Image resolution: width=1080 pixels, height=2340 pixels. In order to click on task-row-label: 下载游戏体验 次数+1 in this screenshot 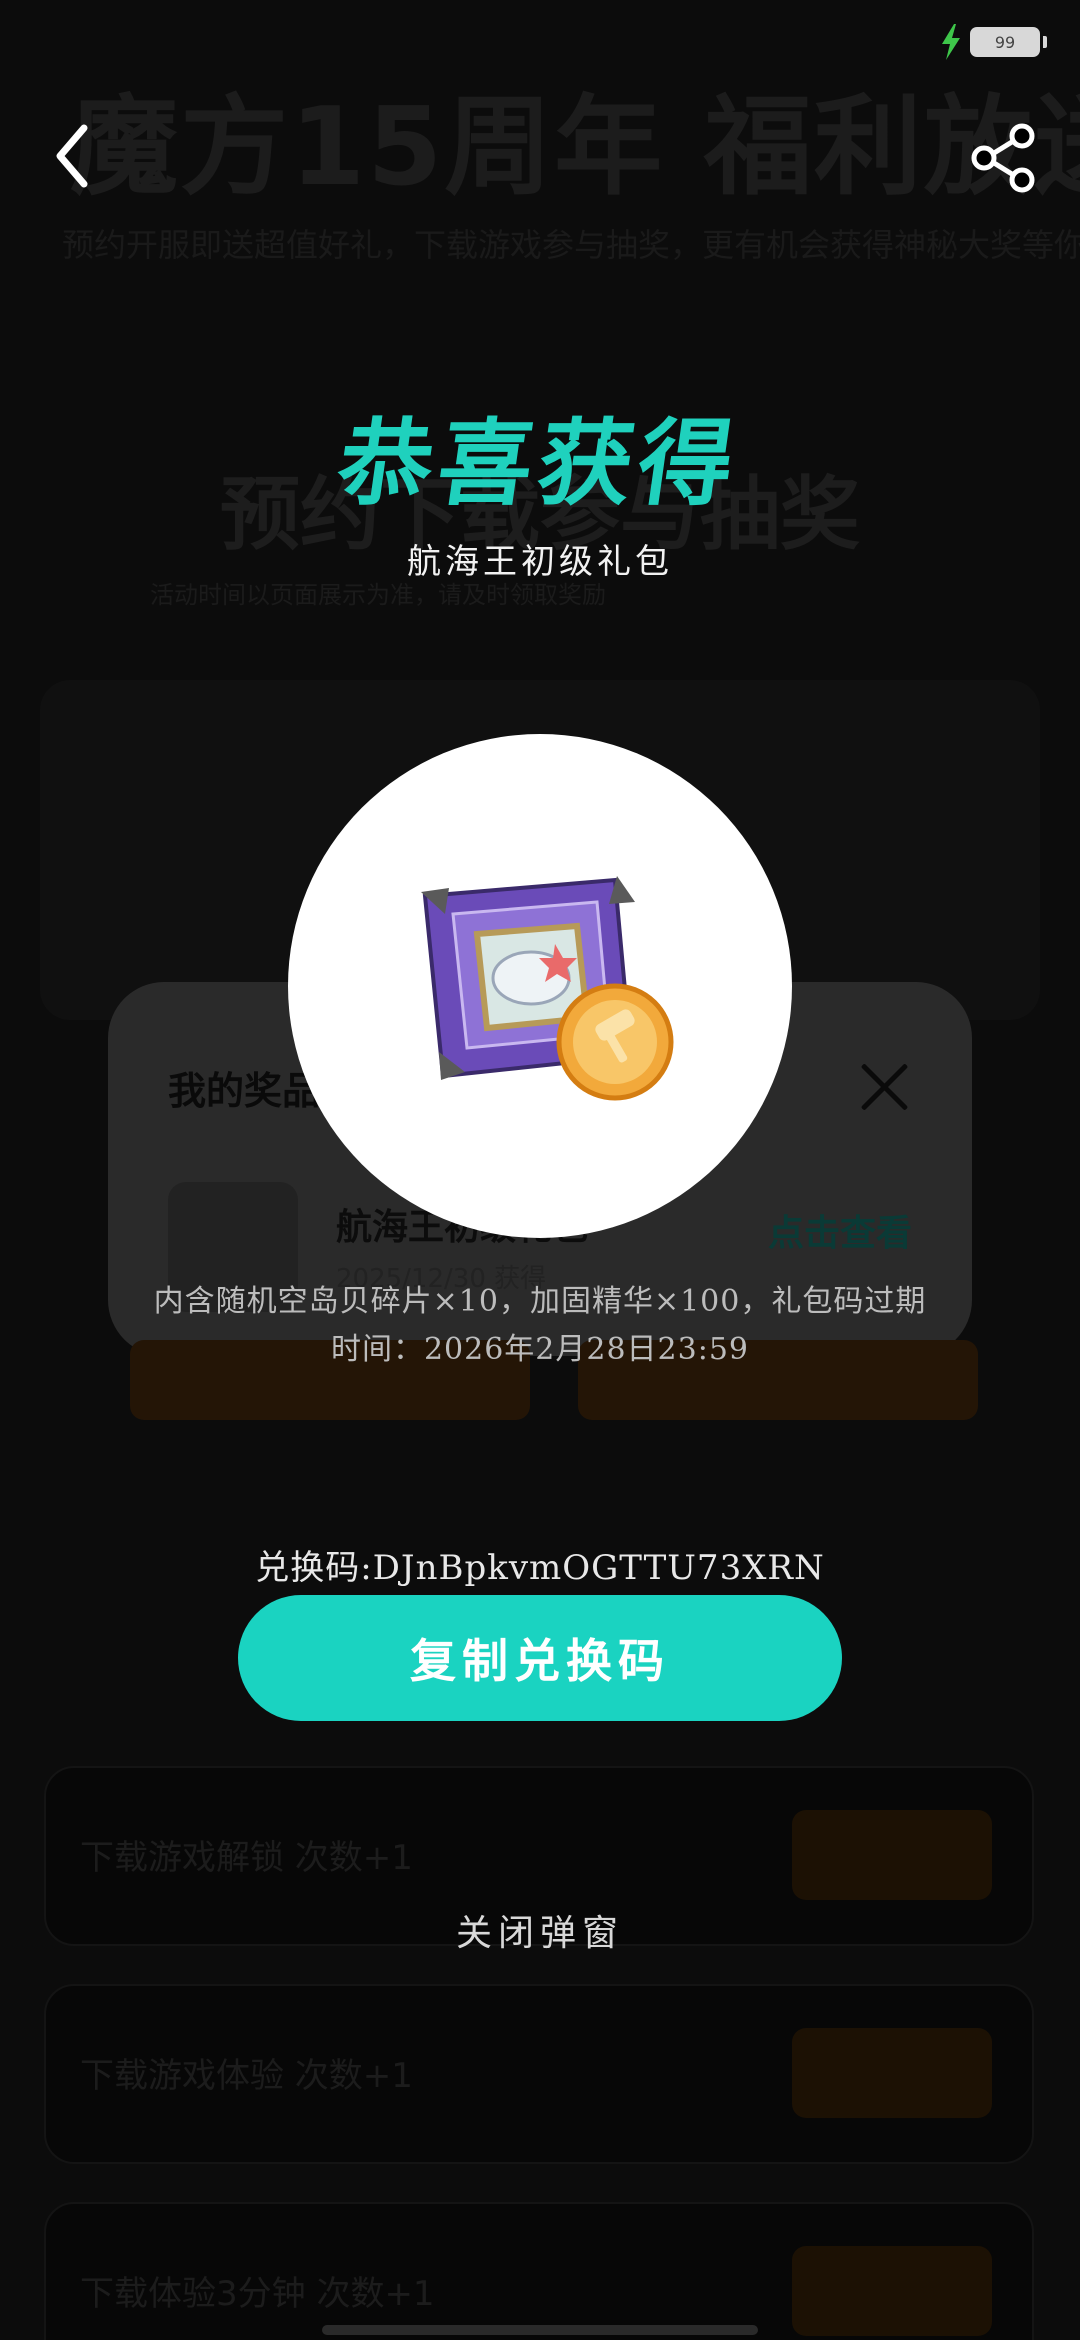, I will do `click(246, 2076)`.